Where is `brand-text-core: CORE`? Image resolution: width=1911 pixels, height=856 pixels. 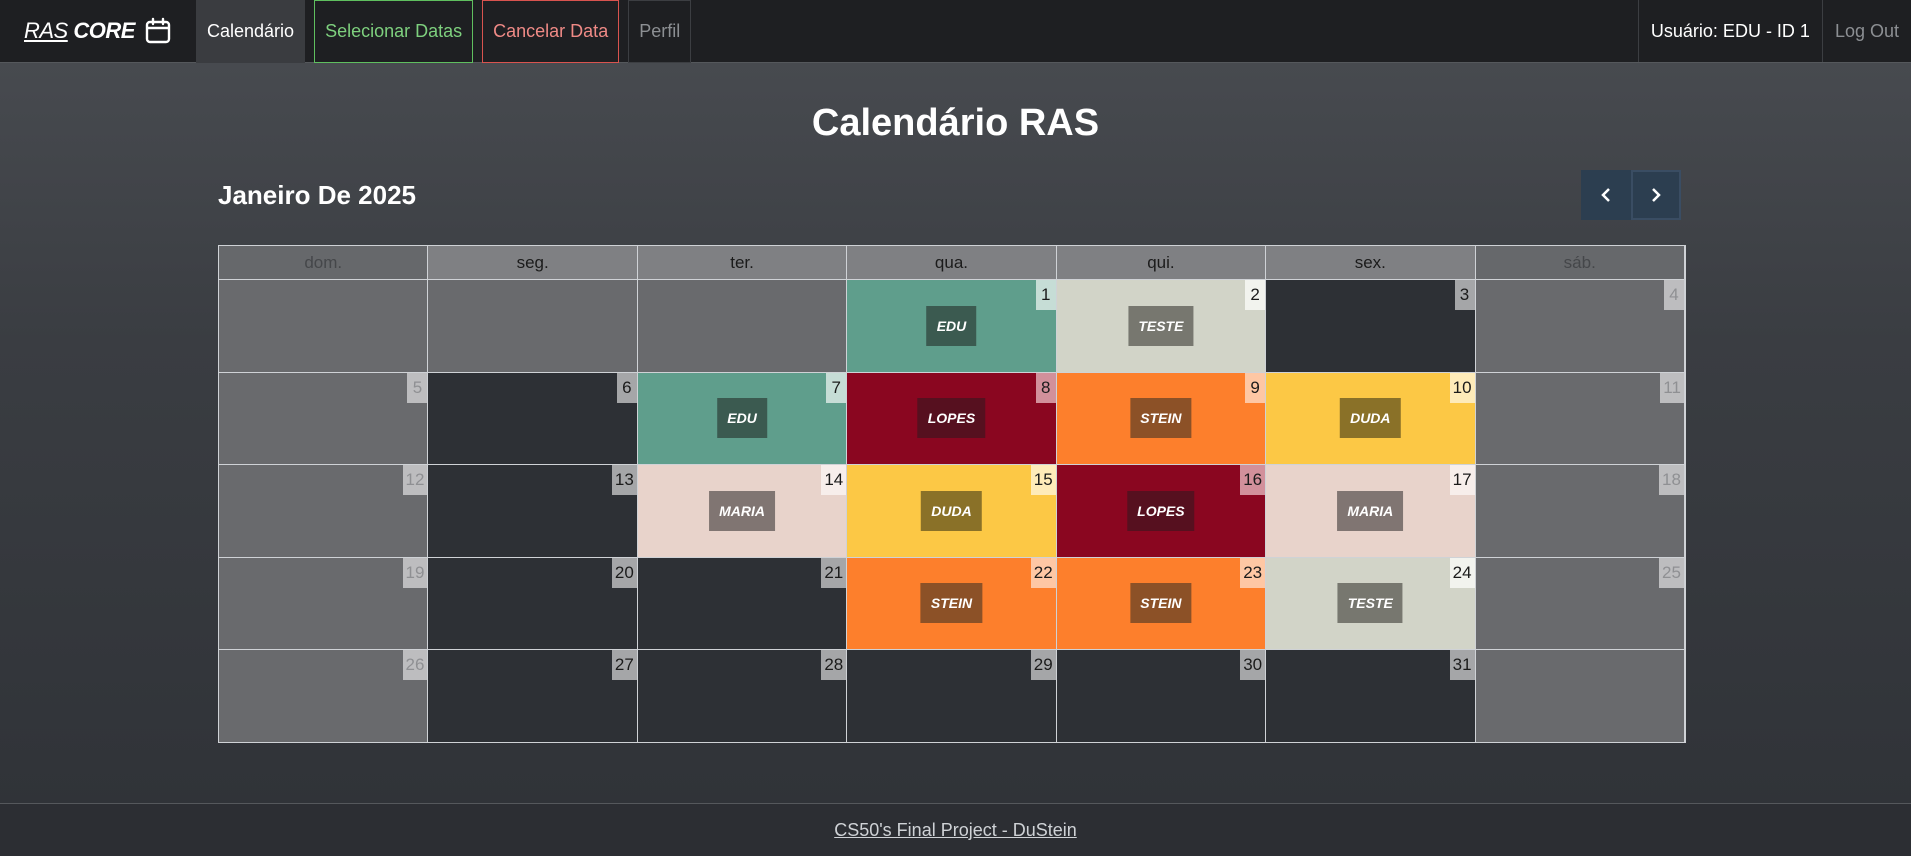
brand-text-core: CORE is located at coordinates (104, 30).